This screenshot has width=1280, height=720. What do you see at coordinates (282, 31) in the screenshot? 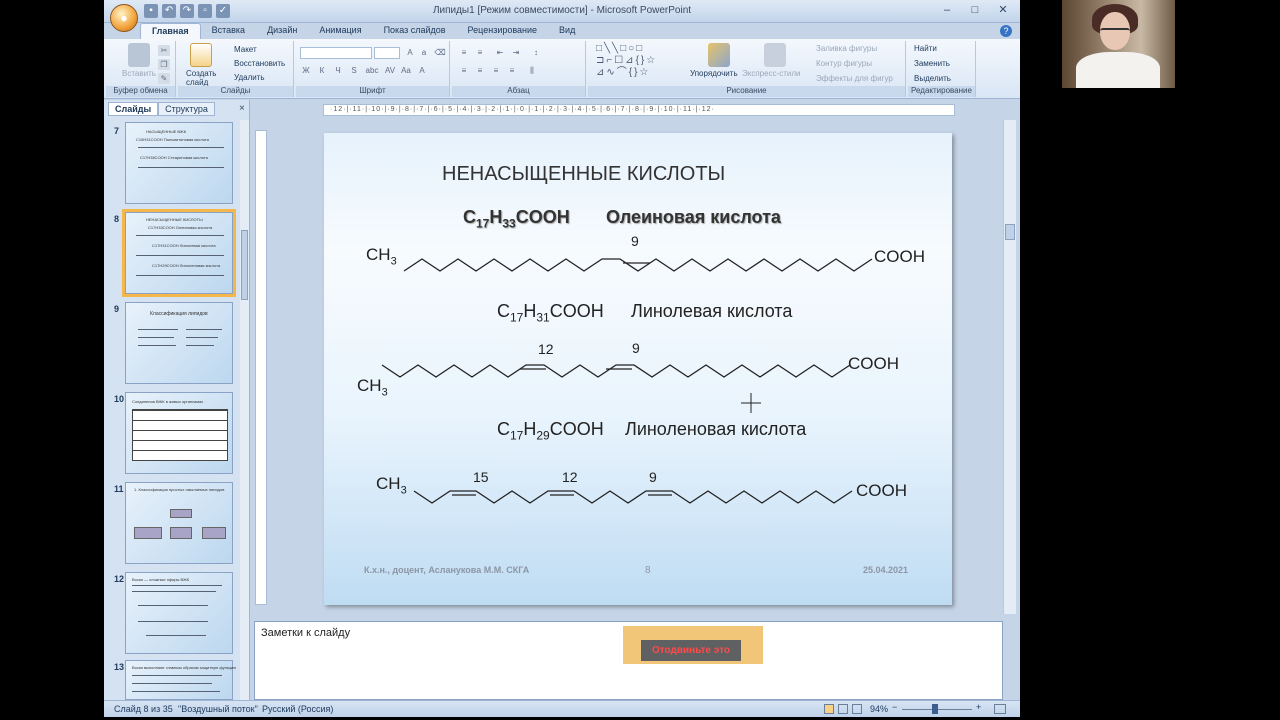
I see `tab-design: Дизайн` at bounding box center [282, 31].